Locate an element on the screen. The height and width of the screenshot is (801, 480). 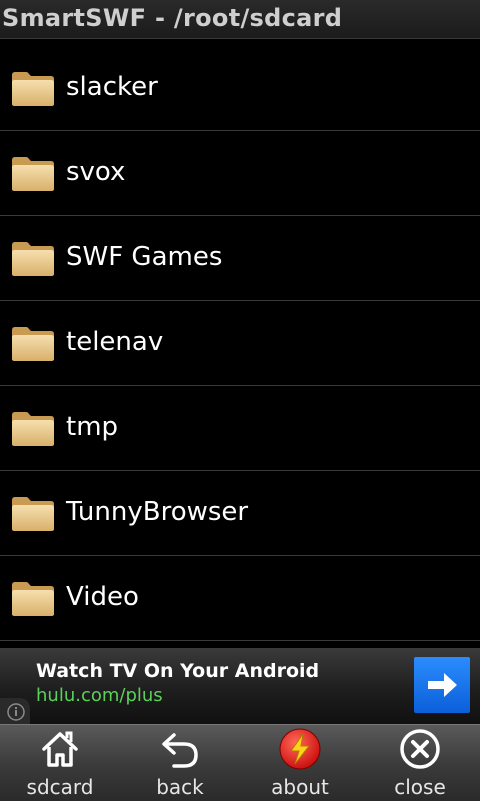
toolbar-label: back is located at coordinates (180, 787).